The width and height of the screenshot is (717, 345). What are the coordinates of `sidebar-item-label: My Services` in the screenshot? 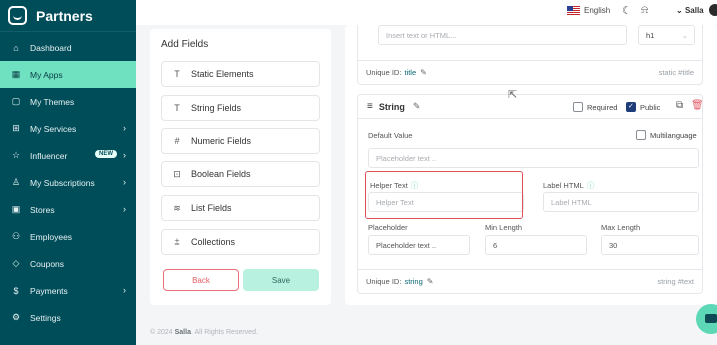 It's located at (53, 128).